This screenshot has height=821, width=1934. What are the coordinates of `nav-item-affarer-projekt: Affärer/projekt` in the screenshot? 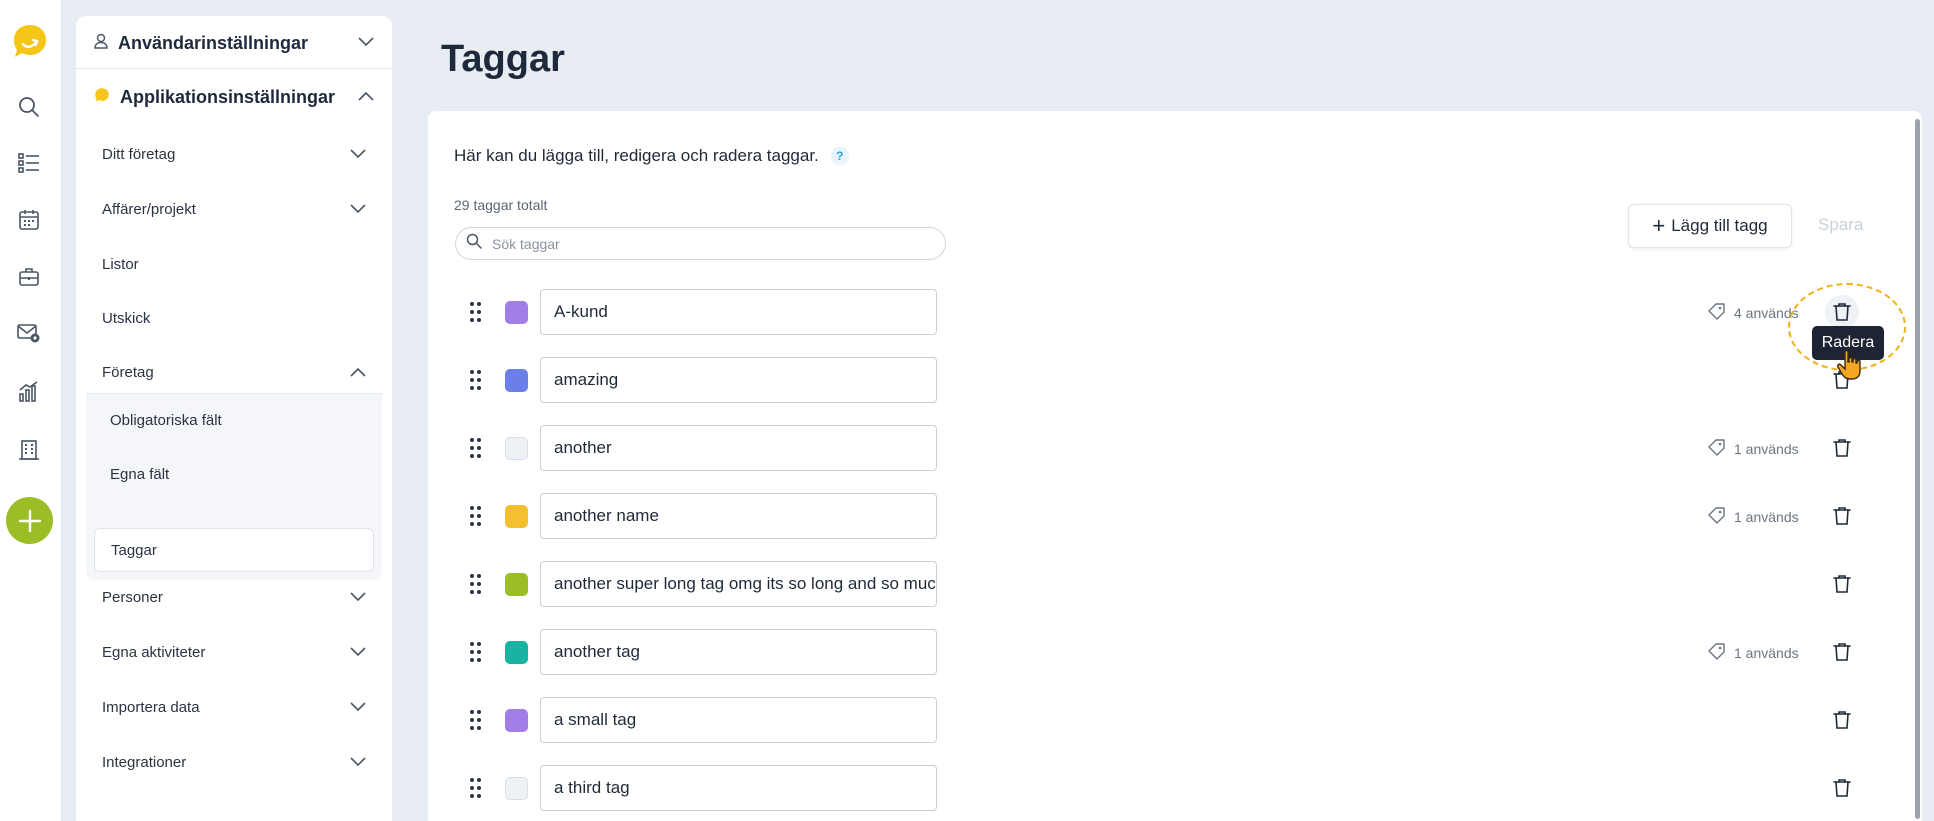 It's located at (234, 209).